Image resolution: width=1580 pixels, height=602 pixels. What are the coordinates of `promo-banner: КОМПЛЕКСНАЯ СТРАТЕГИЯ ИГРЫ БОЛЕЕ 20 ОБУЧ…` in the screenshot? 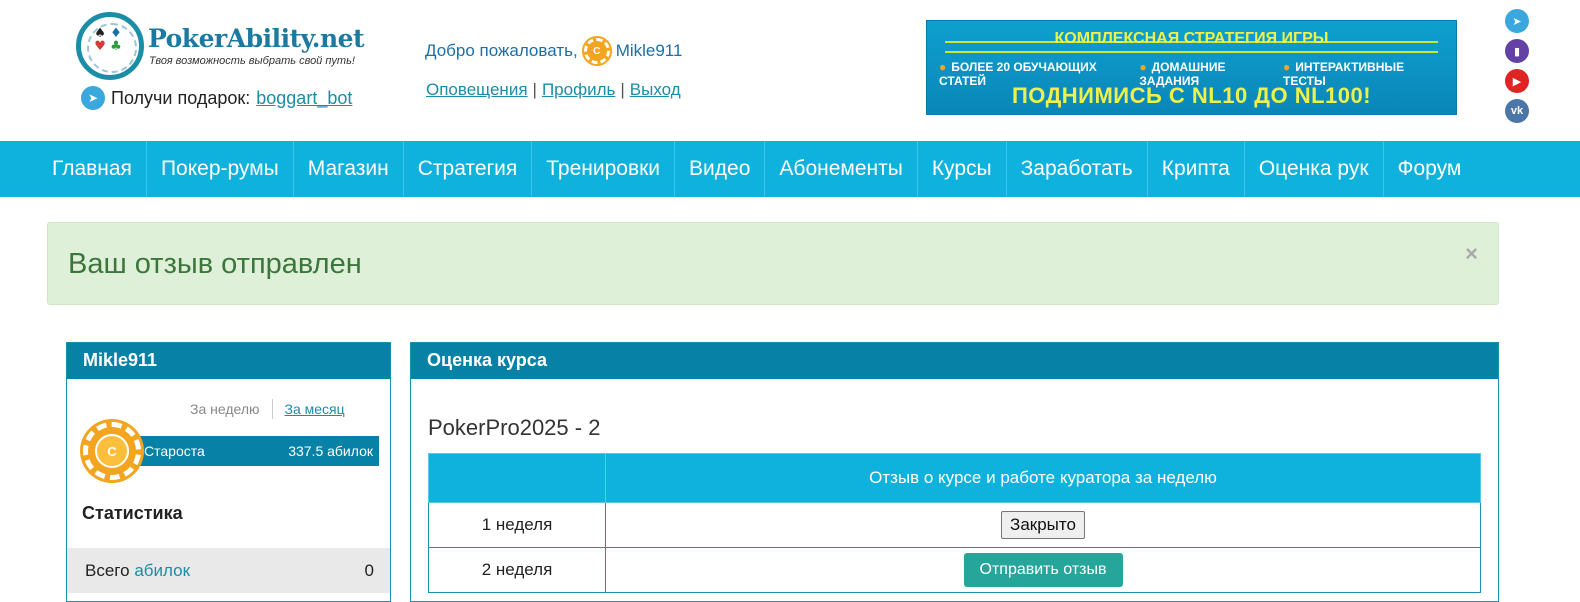 It's located at (1191, 67).